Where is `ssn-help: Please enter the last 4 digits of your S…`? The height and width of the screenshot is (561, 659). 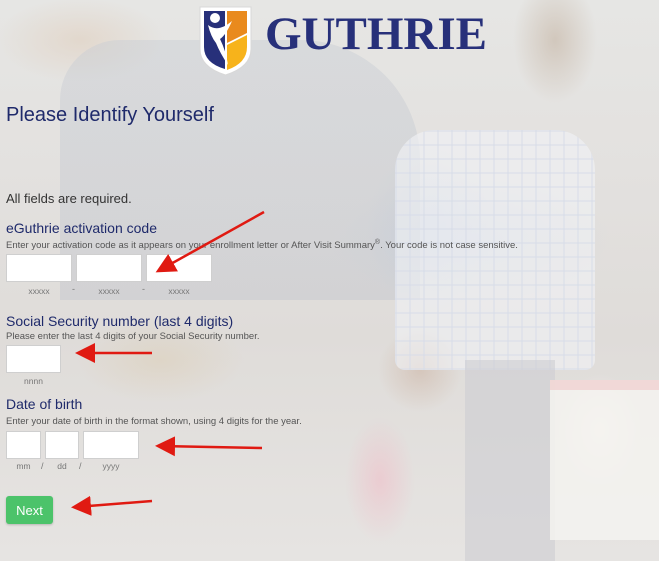 ssn-help: Please enter the last 4 digits of your S… is located at coordinates (133, 336).